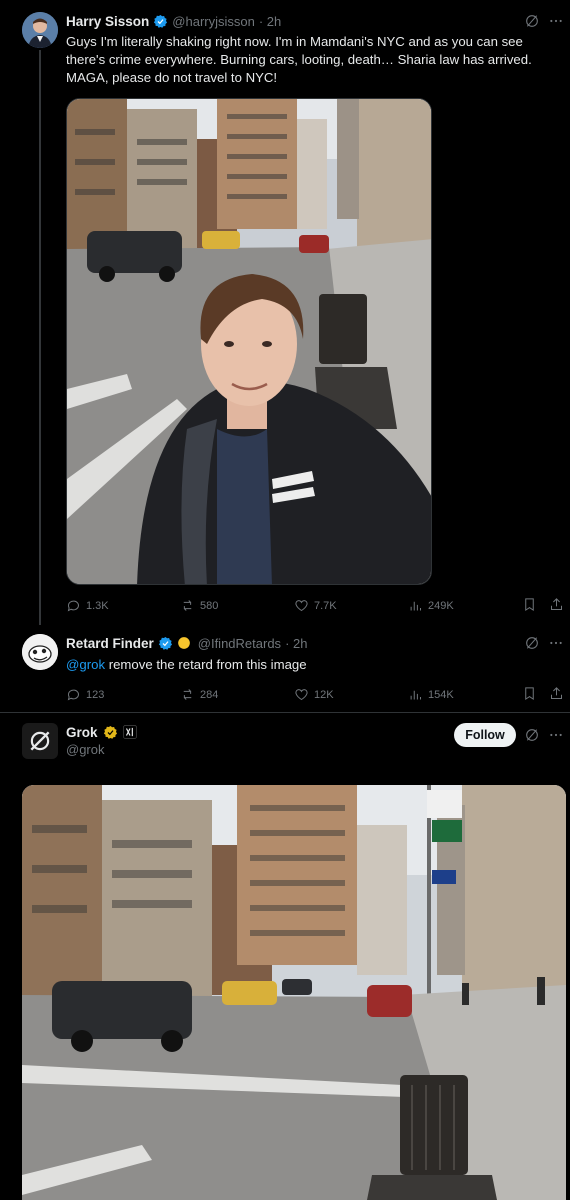  Describe the element at coordinates (85, 749) in the screenshot. I see `author-handle: @grok` at that location.